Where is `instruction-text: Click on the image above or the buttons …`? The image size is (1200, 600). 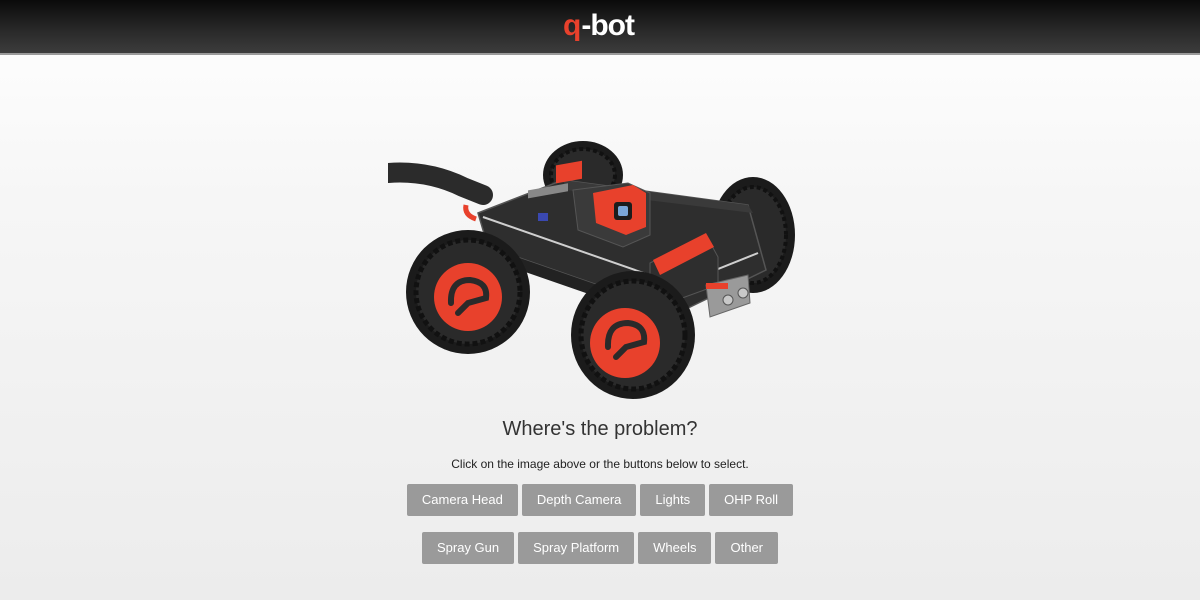 instruction-text: Click on the image above or the buttons … is located at coordinates (600, 464).